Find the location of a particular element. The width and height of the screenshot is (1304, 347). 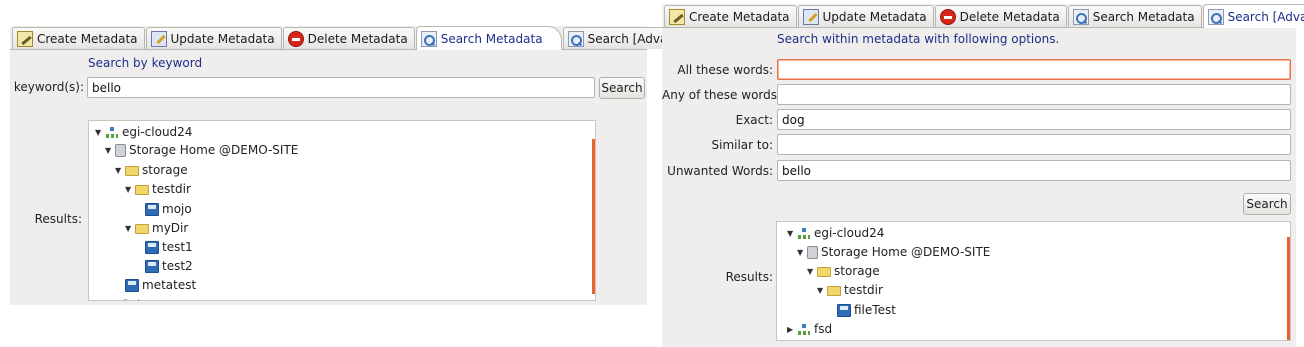

tree-node: test2 is located at coordinates (169, 266).